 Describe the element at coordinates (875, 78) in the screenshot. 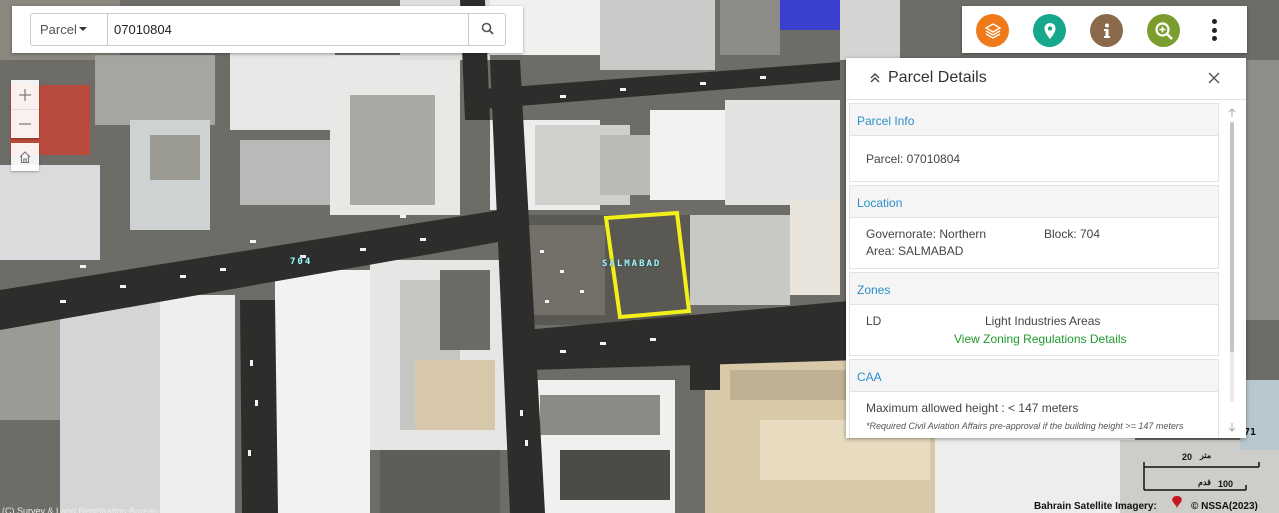

I see `collapse-icon` at that location.